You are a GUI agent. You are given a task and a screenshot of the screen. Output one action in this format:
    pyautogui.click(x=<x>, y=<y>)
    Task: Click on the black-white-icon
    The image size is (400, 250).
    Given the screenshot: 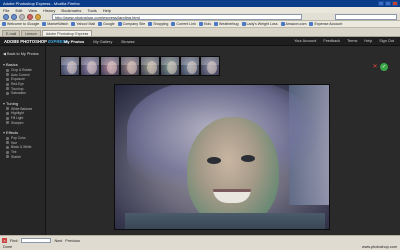 What is the action you would take?
    pyautogui.click(x=7, y=147)
    